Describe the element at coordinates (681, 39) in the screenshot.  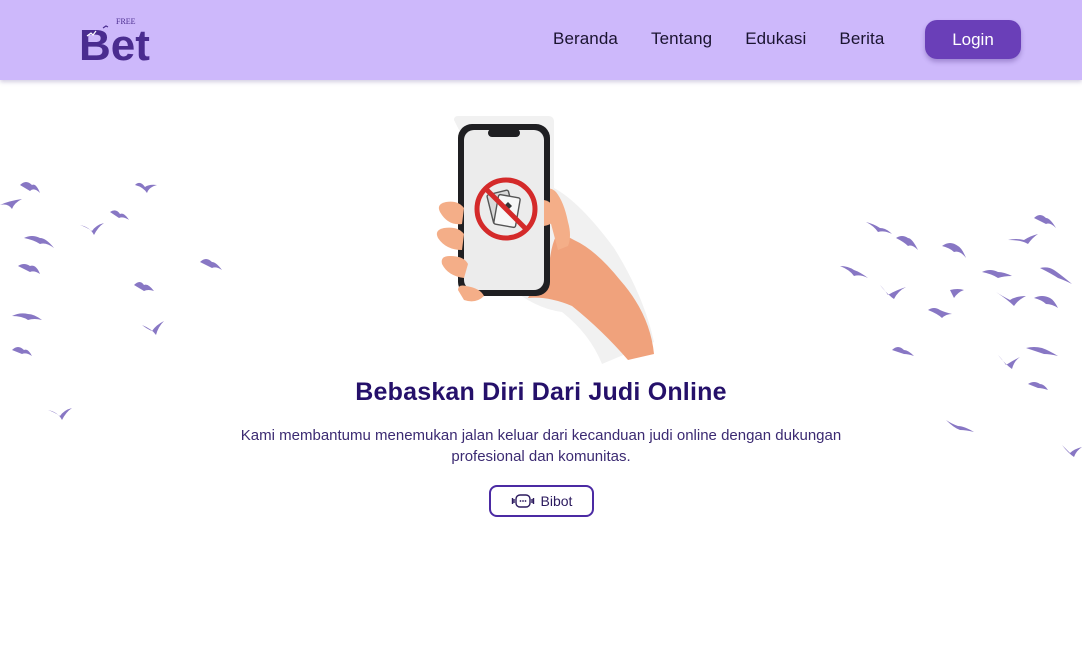
I see `nav-link-tentang: Tentang` at that location.